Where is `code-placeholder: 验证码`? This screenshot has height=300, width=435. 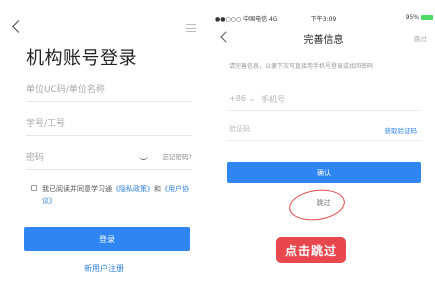
code-placeholder: 验证码 is located at coordinates (239, 129).